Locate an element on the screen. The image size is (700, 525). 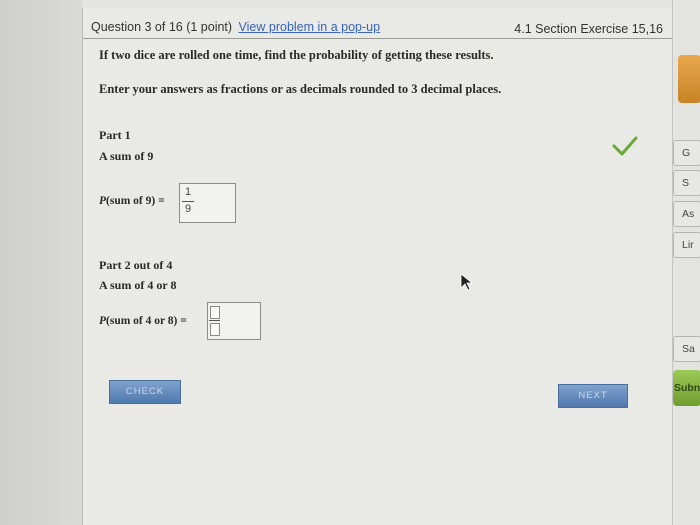
part1-denominator: 9 is located at coordinates (188, 209).